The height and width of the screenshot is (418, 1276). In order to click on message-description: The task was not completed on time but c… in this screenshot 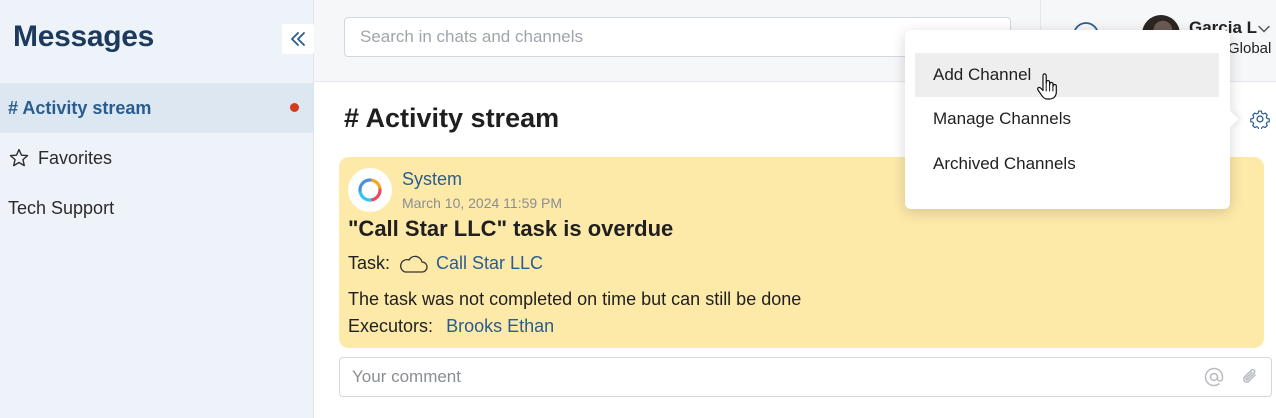, I will do `click(575, 299)`.